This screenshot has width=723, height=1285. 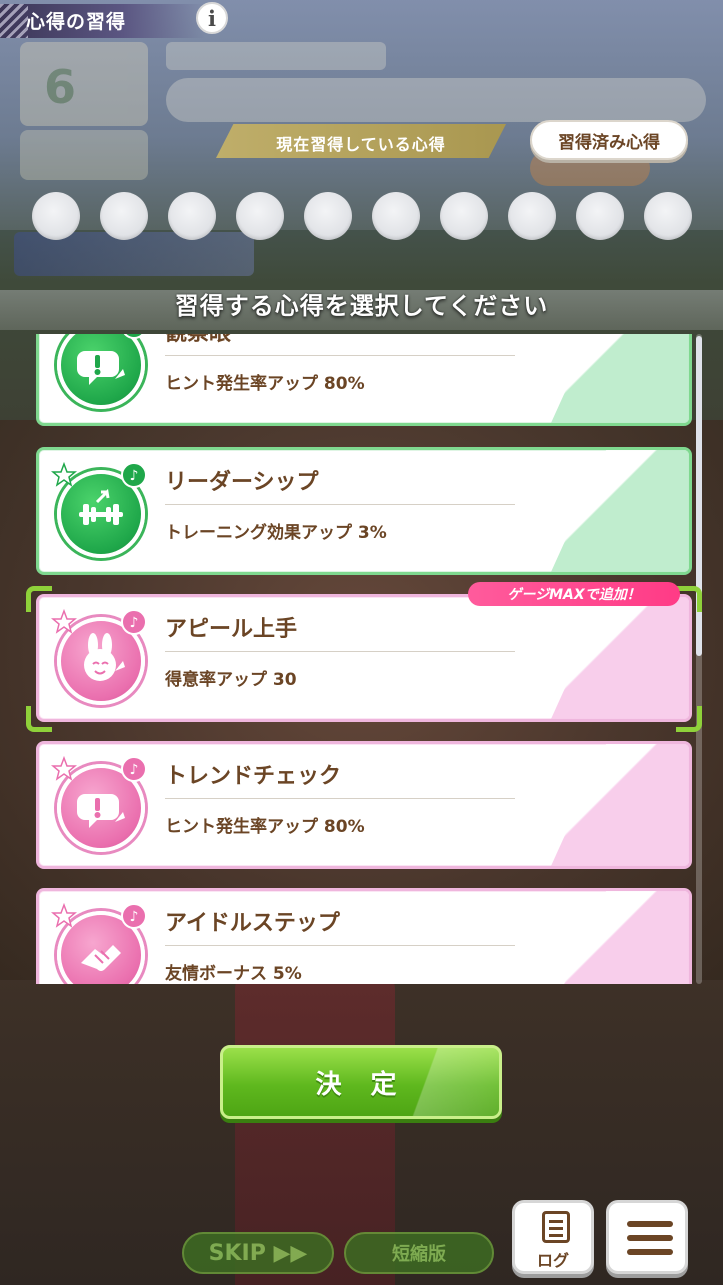 I want to click on skill-card-trend-check: ♪ トレンドチェック ヒント発生率アップ 80%, so click(x=364, y=805).